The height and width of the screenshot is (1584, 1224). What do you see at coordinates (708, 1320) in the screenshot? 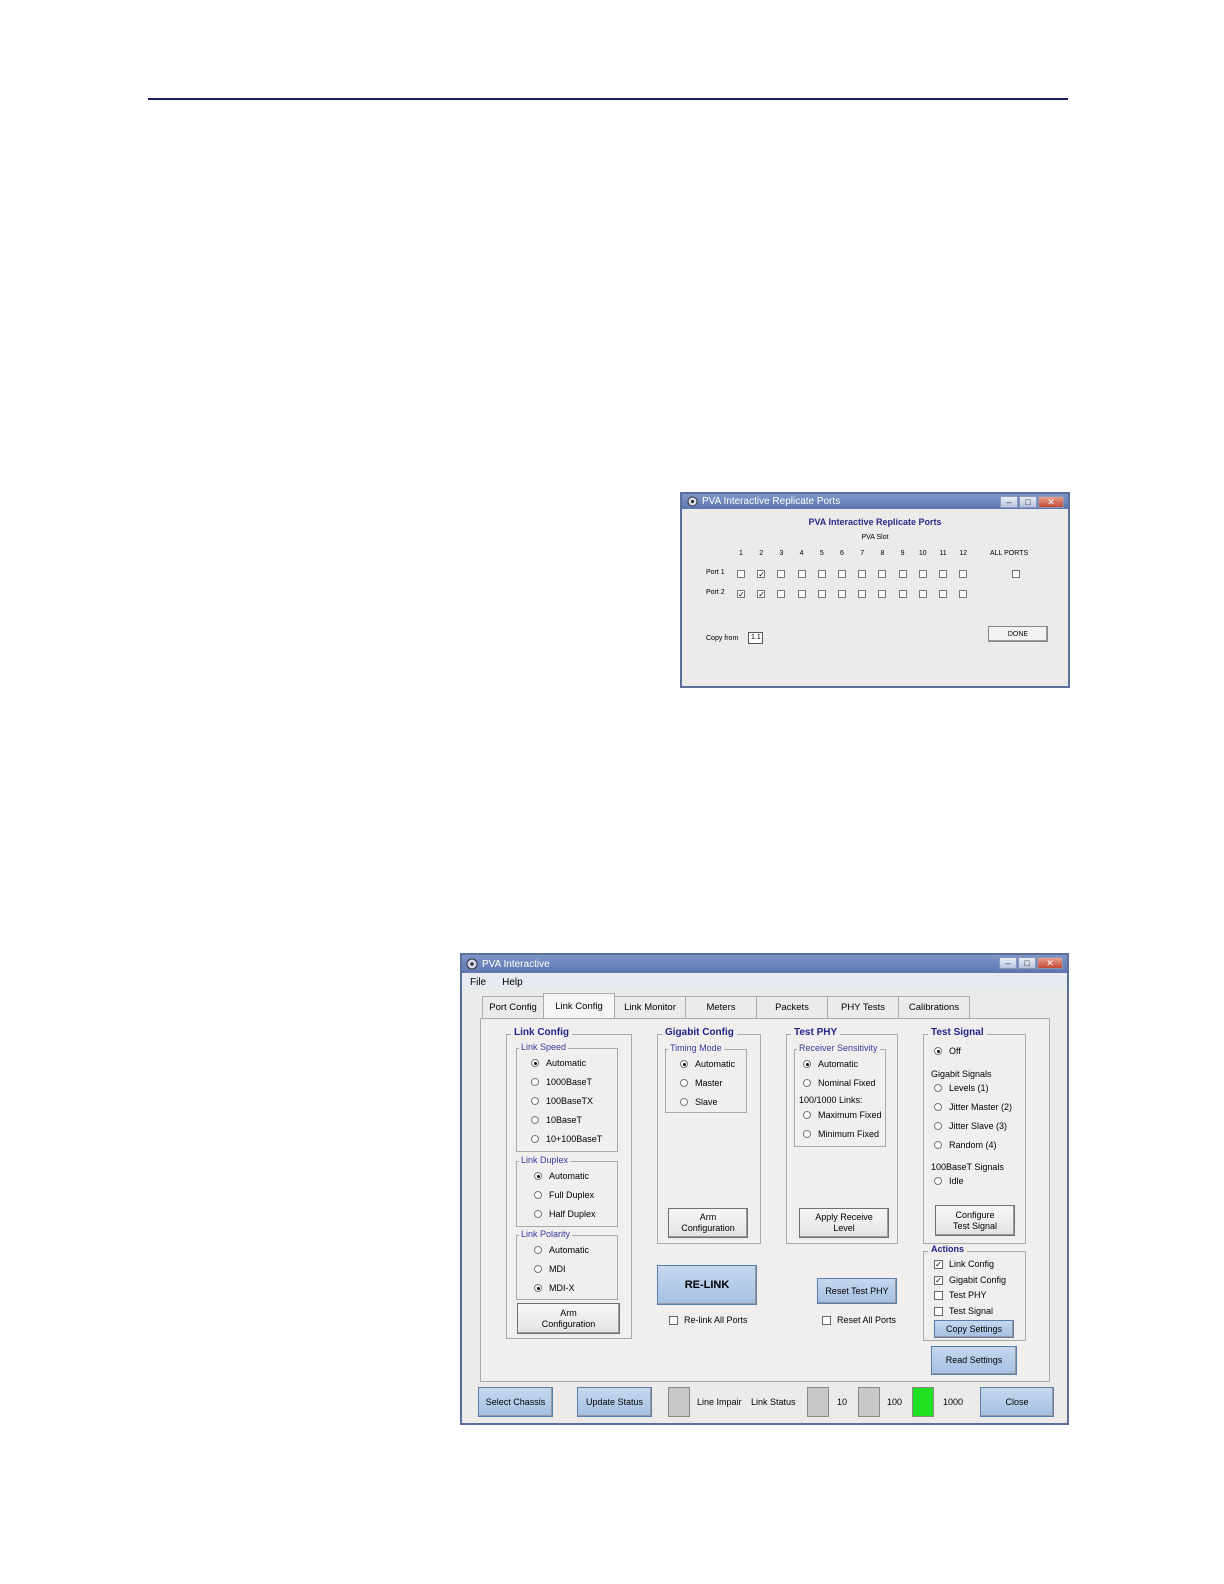
I see `relink-all-ports-checkbox: Re-link All Ports` at bounding box center [708, 1320].